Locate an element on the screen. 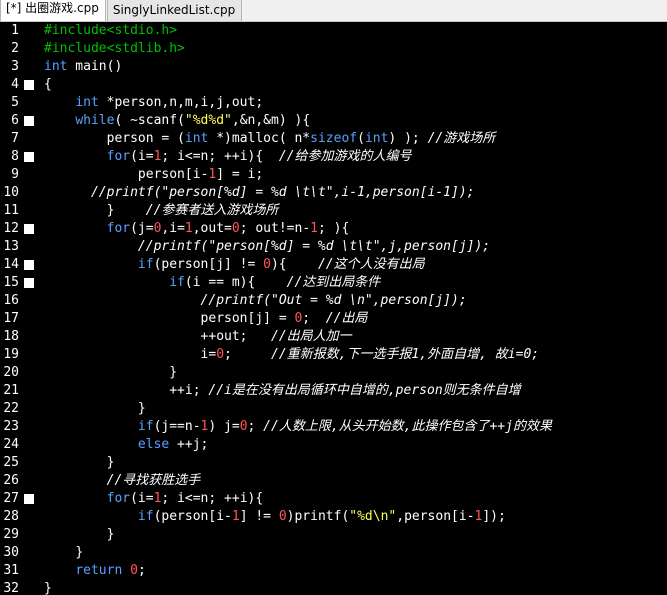  line-number: 30 is located at coordinates (11, 552).